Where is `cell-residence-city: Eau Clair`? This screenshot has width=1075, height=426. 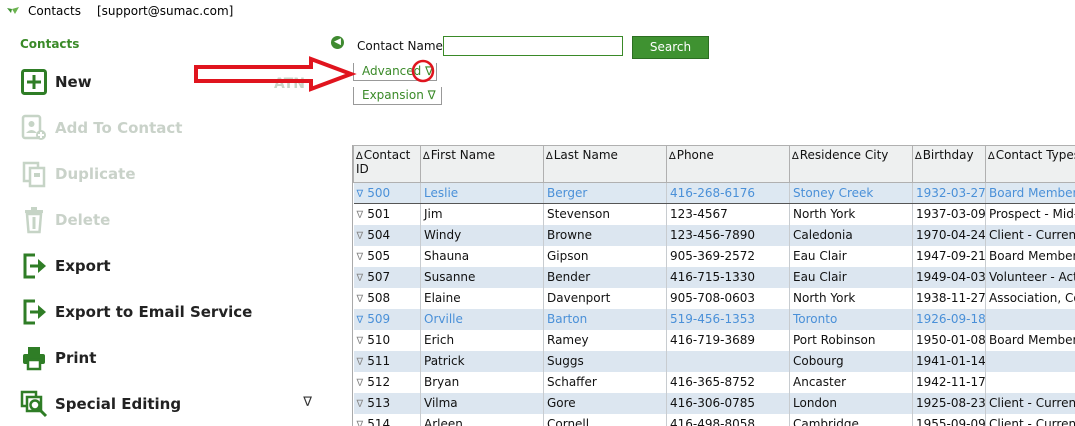 cell-residence-city: Eau Clair is located at coordinates (851, 277).